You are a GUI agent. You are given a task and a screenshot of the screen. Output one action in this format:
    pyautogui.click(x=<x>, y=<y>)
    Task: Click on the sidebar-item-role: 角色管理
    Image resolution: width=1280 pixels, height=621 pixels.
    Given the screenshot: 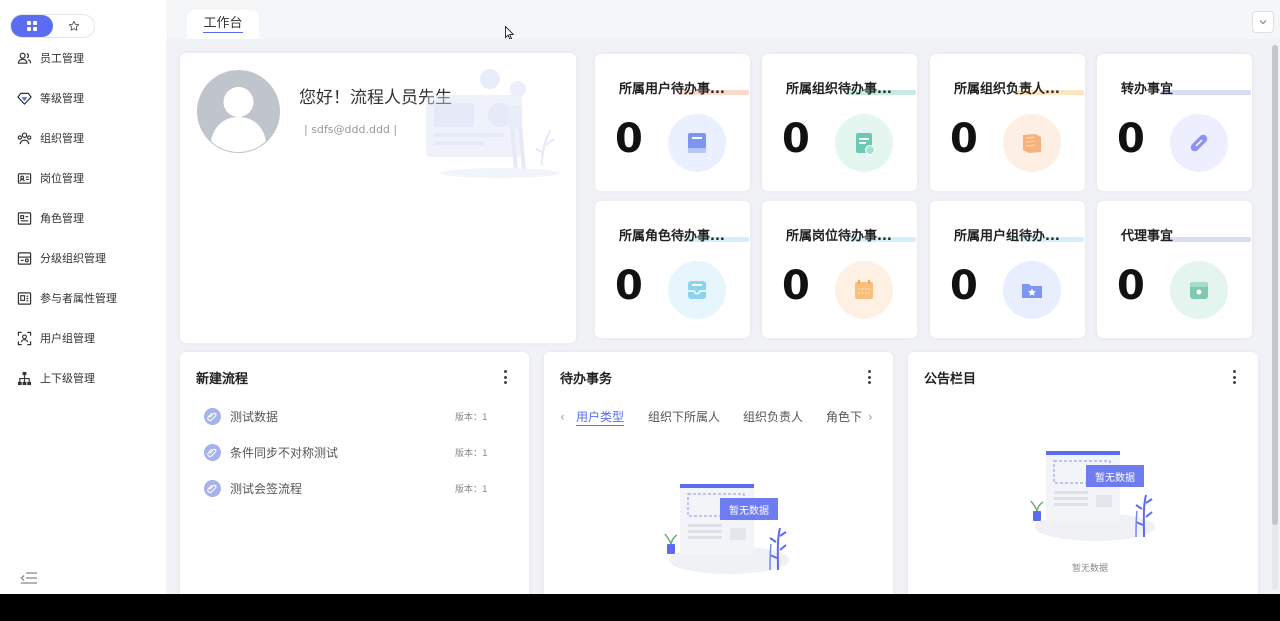 What is the action you would take?
    pyautogui.click(x=83, y=218)
    